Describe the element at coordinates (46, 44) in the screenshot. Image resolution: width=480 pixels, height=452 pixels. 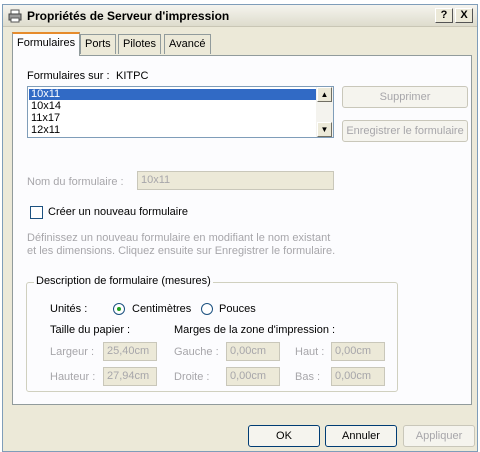
I see `tab-formulaires: Formulaires` at that location.